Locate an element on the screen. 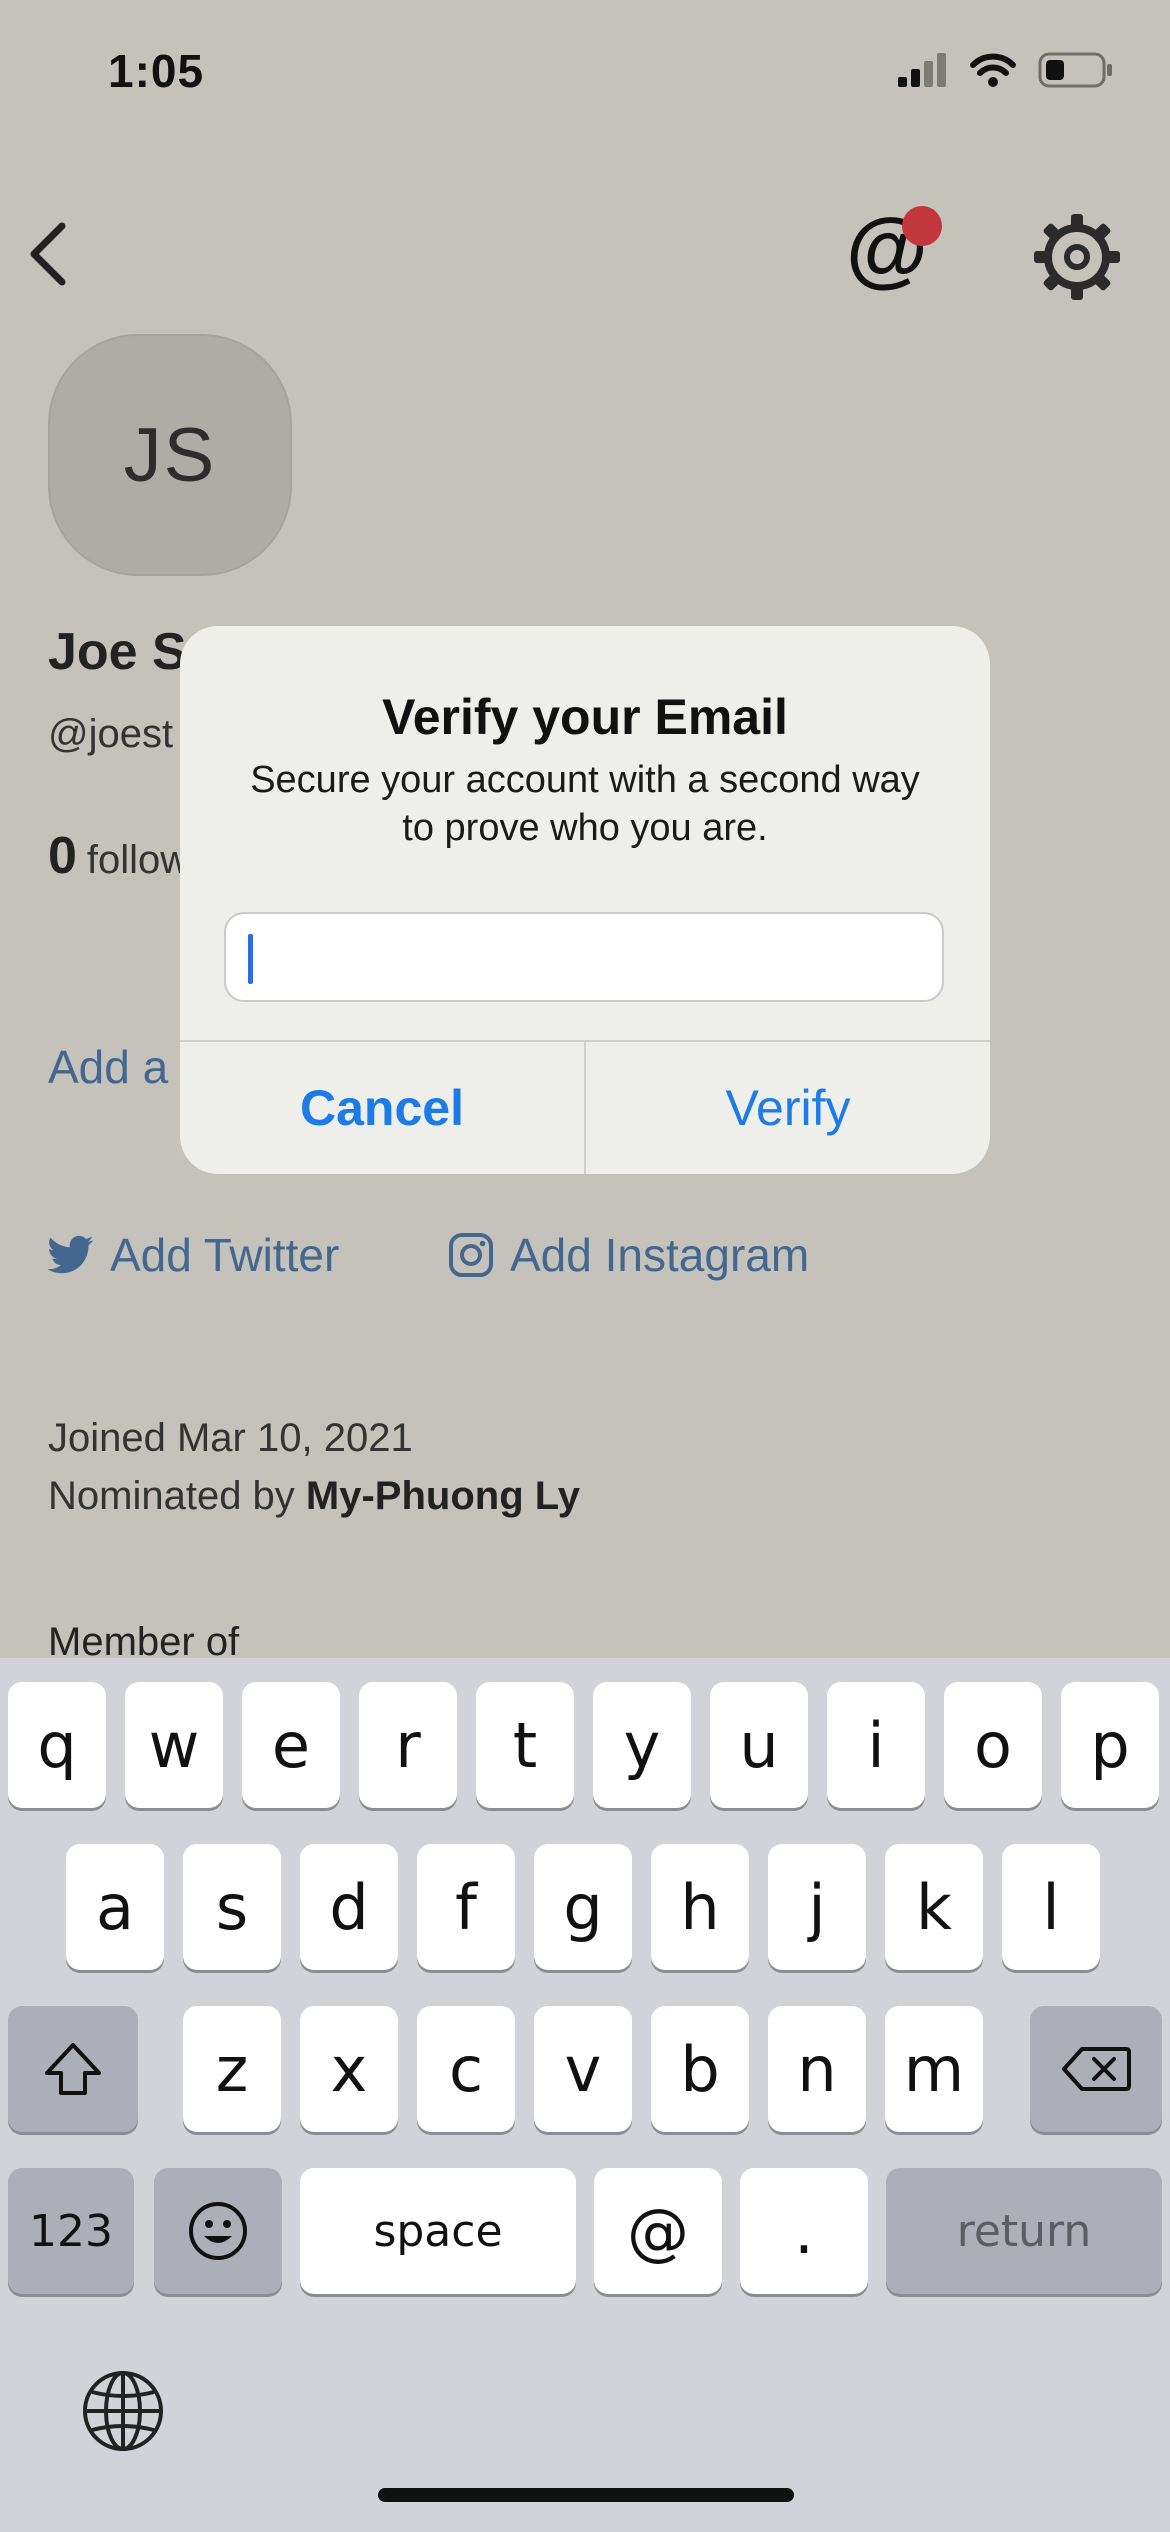  key-i: i is located at coordinates (876, 1745).